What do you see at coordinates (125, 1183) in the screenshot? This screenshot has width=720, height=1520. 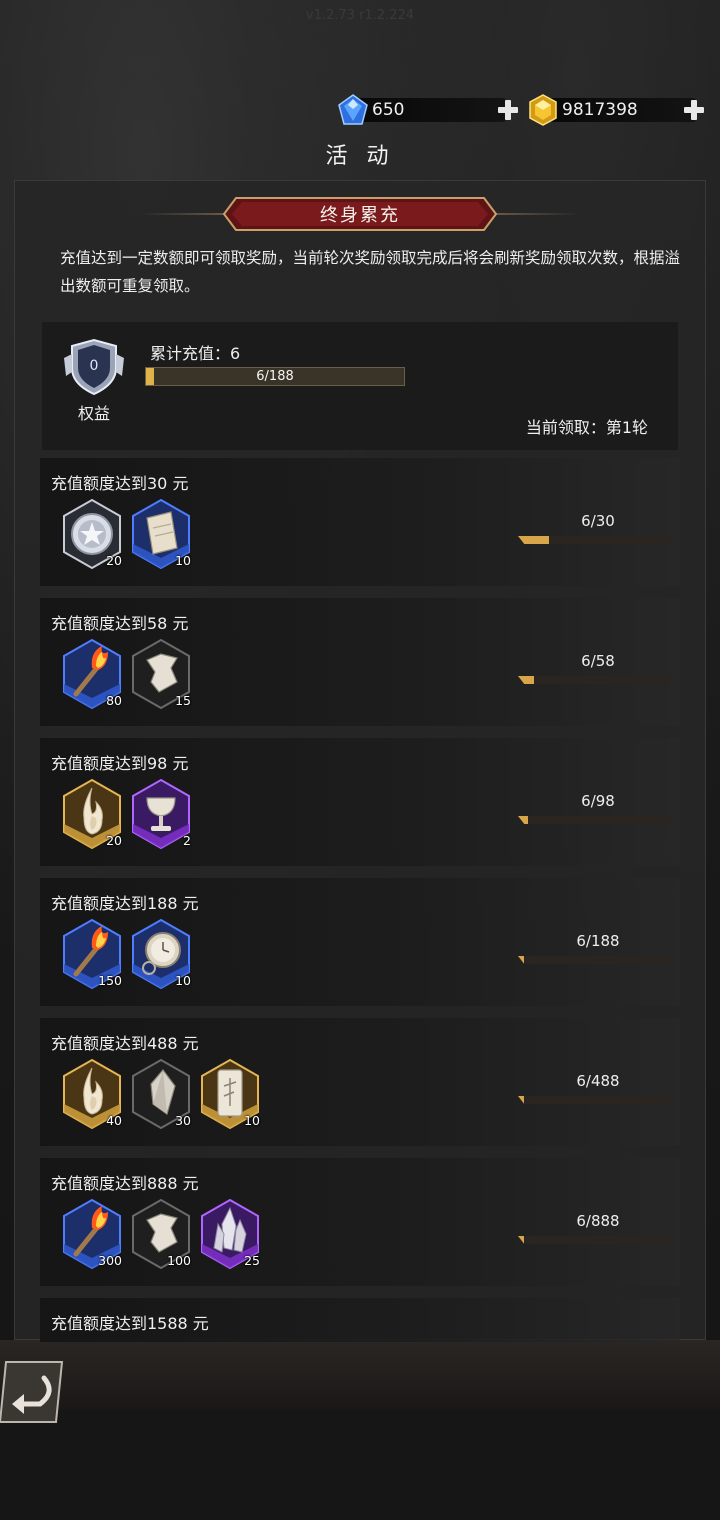 I see `tier-title: 充值额度达到888 元` at bounding box center [125, 1183].